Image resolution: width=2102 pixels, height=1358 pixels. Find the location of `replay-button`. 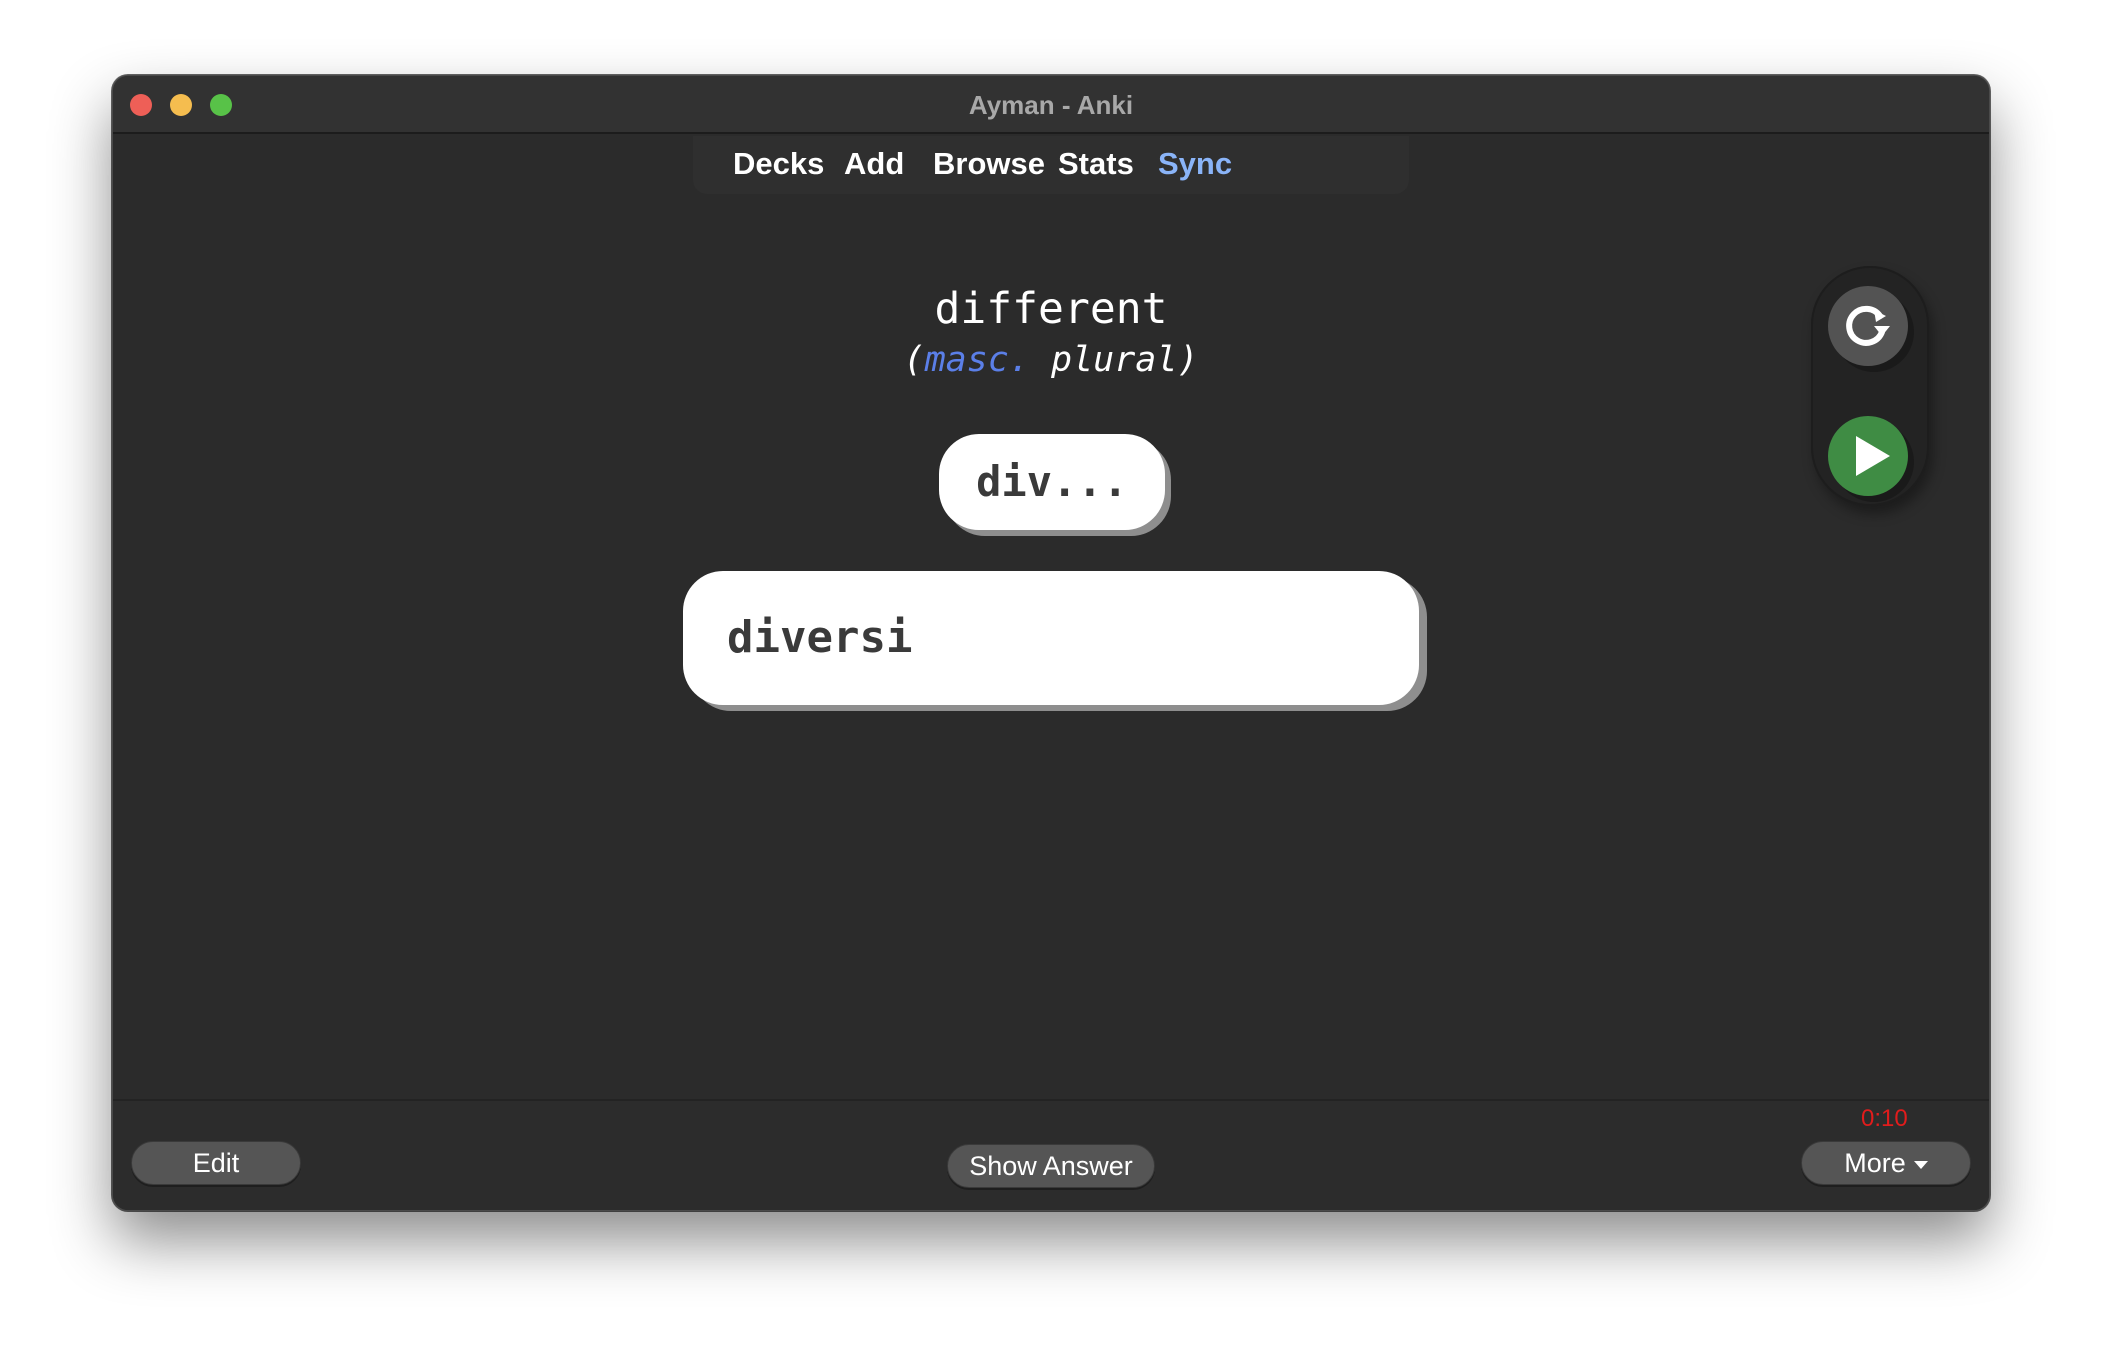

replay-button is located at coordinates (1868, 326).